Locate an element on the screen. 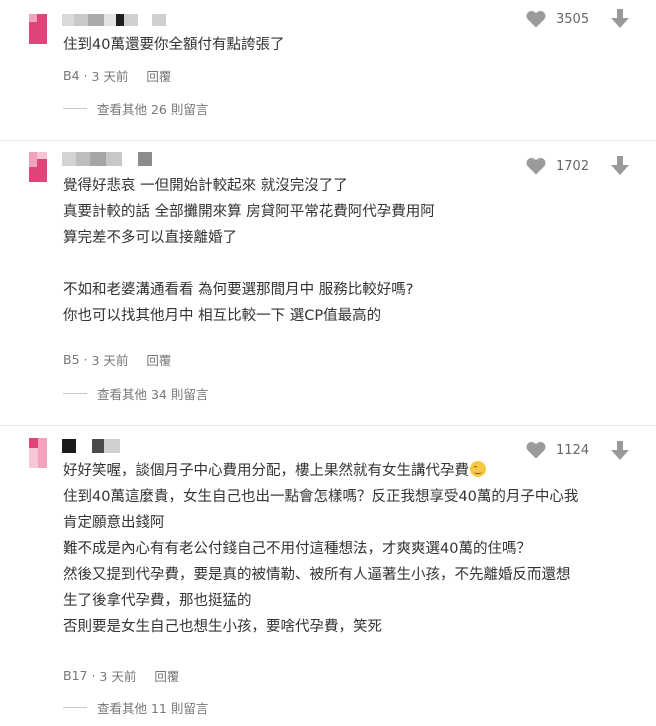 Image resolution: width=656 pixels, height=726 pixels. floor-label: B5 is located at coordinates (71, 359).